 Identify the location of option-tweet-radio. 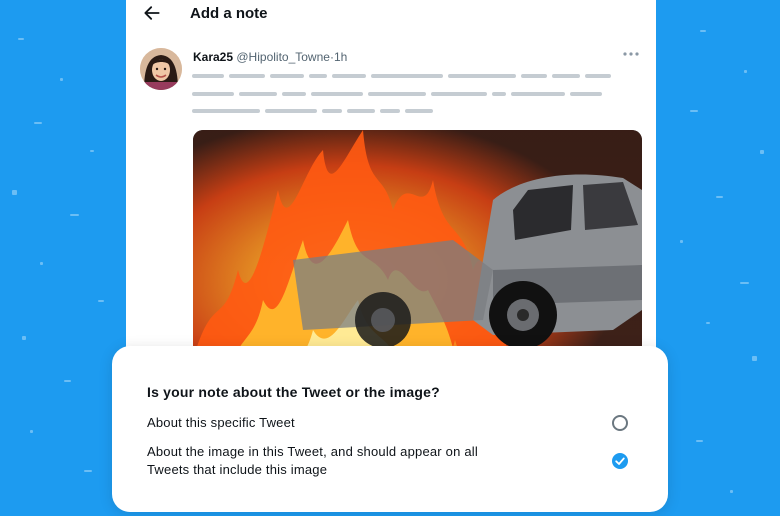
(620, 423).